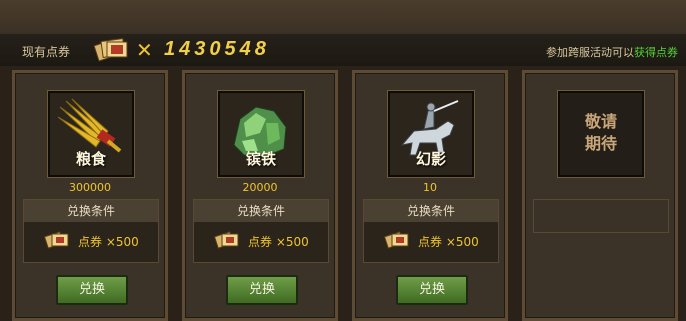  Describe the element at coordinates (90, 187) in the screenshot. I see `item-quantity: 300000` at that location.